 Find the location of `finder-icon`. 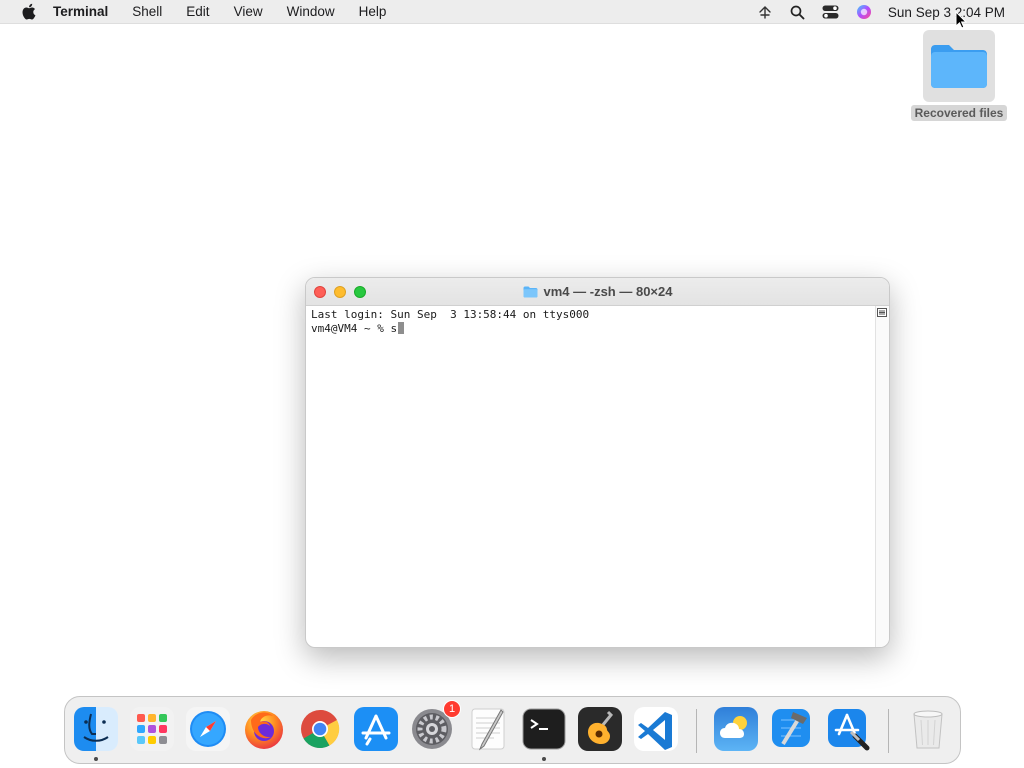

finder-icon is located at coordinates (96, 729).